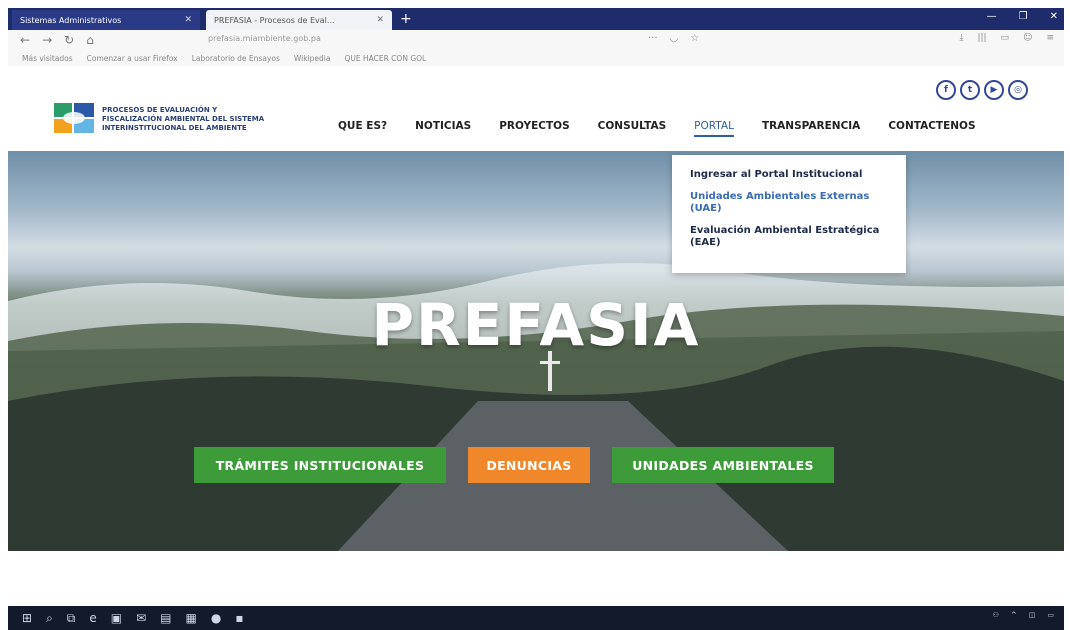 Image resolution: width=1070 pixels, height=630 pixels. I want to click on tab-label: Sistemas Administrativos, so click(71, 20).